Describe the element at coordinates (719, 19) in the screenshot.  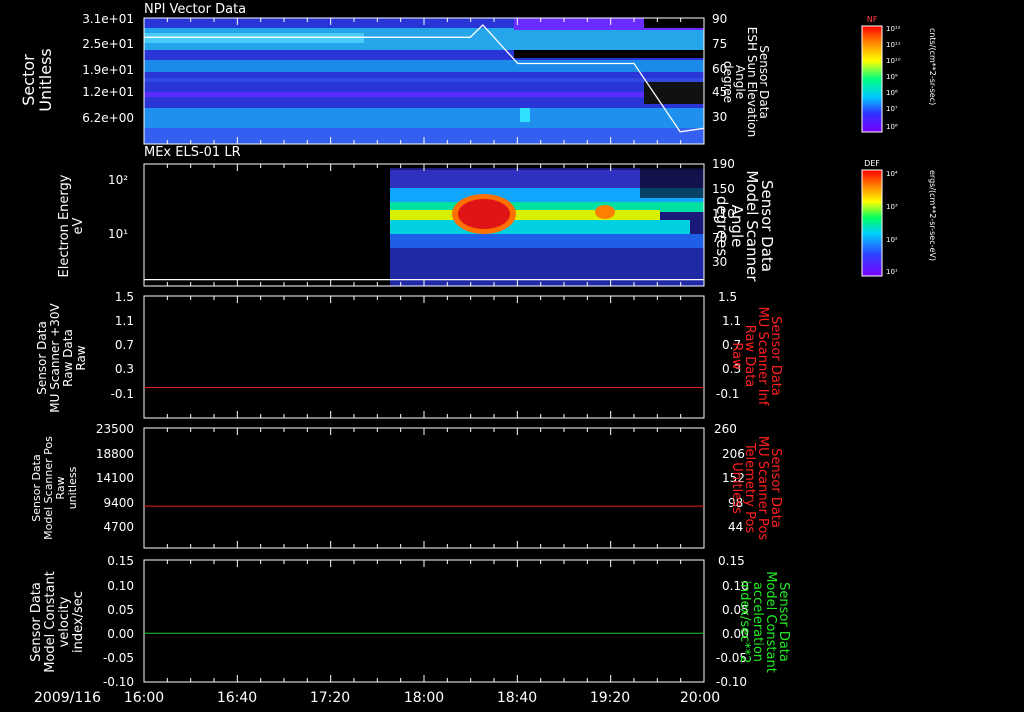
I see `right-tick: 90` at that location.